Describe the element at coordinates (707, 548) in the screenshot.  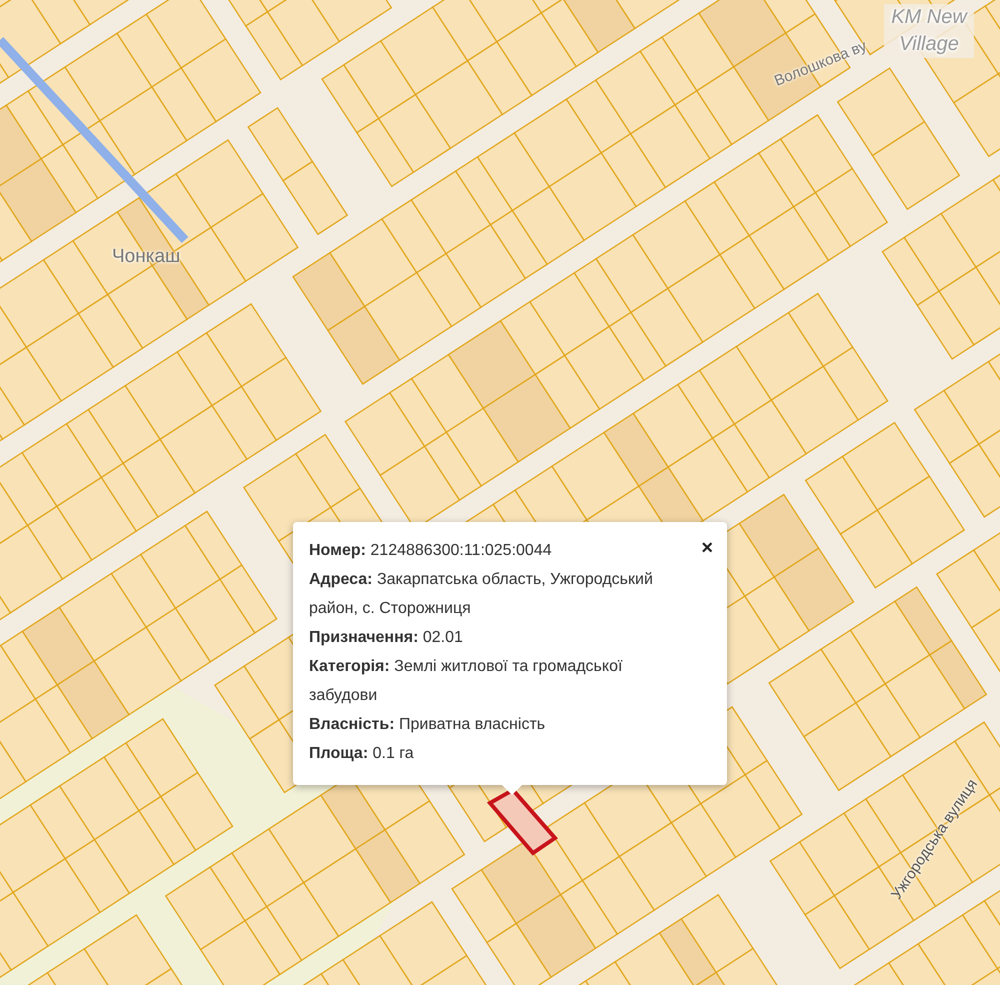
I see `close-button: ×` at that location.